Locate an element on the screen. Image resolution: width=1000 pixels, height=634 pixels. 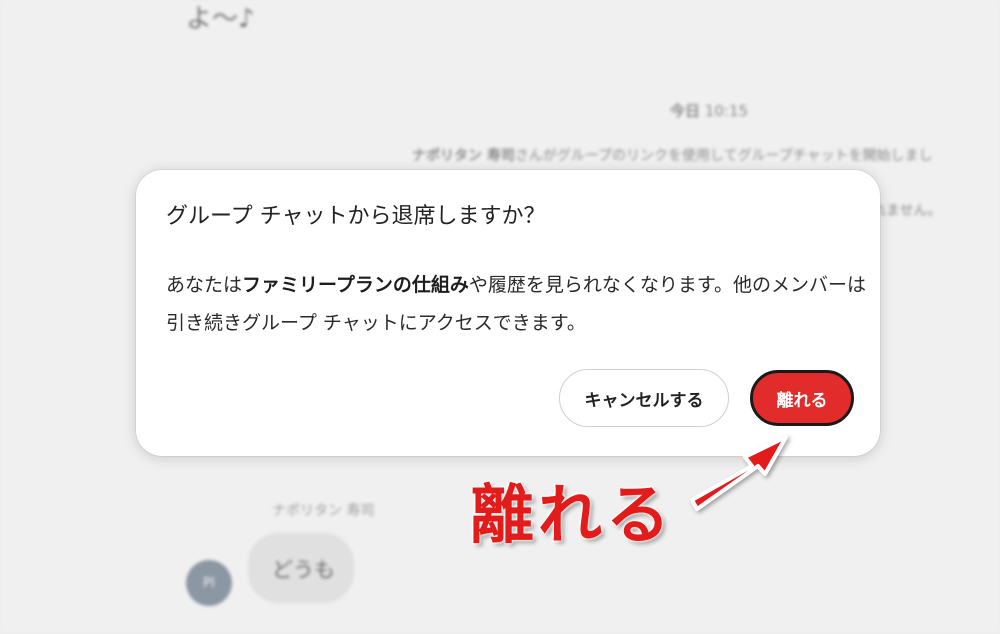
system-message-continuation: れません。 is located at coordinates (907, 211).